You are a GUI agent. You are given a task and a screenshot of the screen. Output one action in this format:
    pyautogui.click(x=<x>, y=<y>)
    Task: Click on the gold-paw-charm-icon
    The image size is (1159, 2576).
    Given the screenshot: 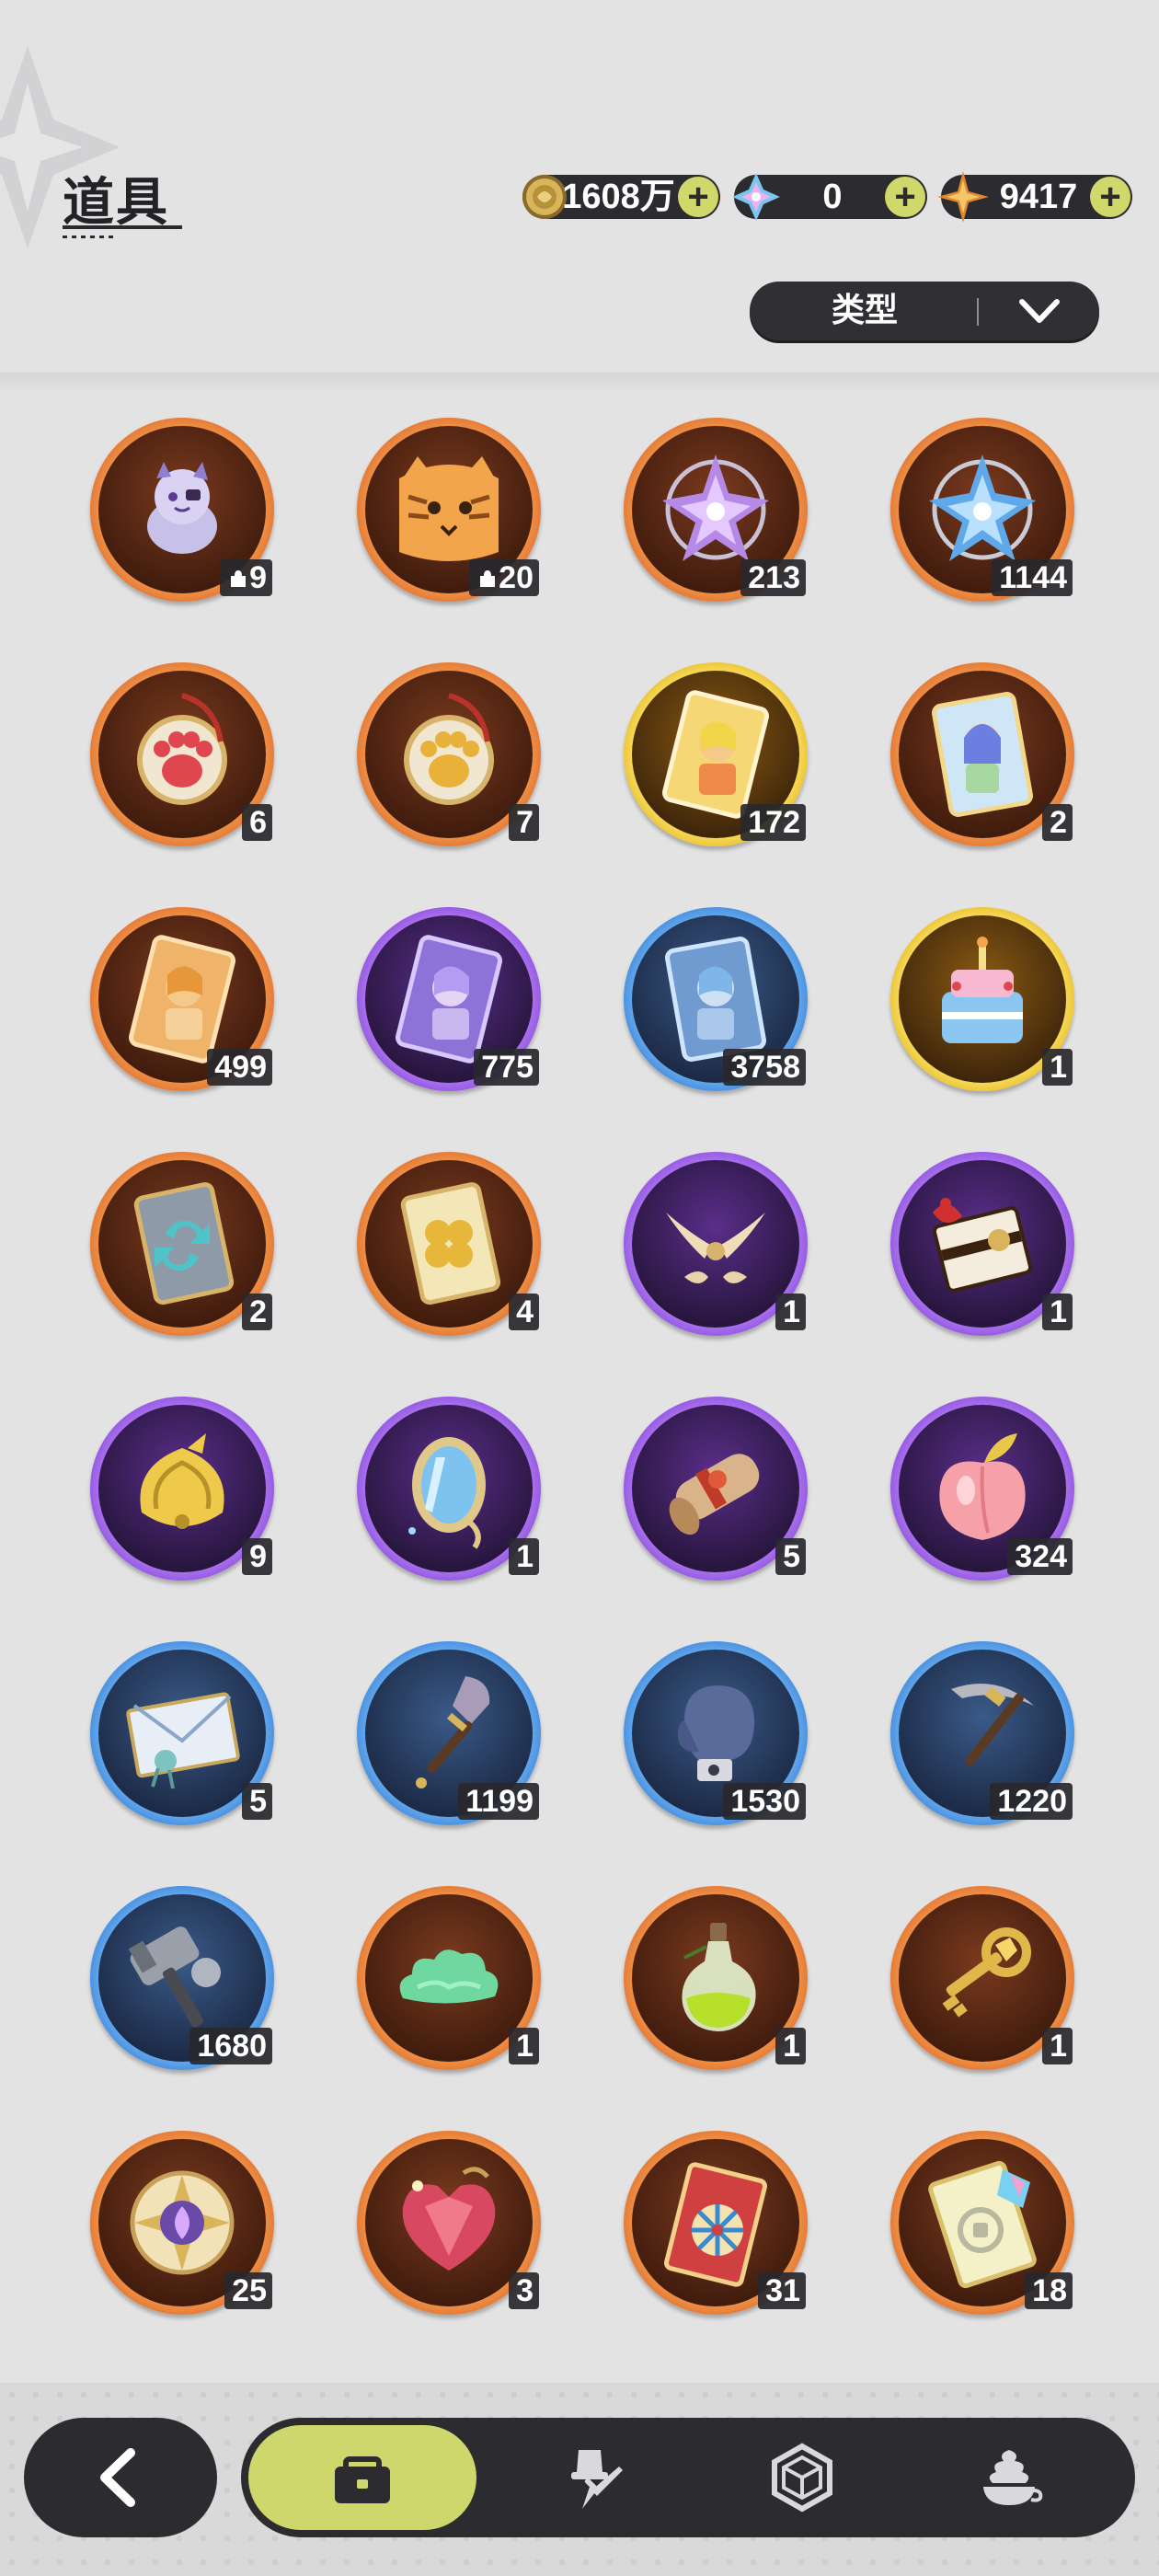 What is the action you would take?
    pyautogui.click(x=449, y=749)
    